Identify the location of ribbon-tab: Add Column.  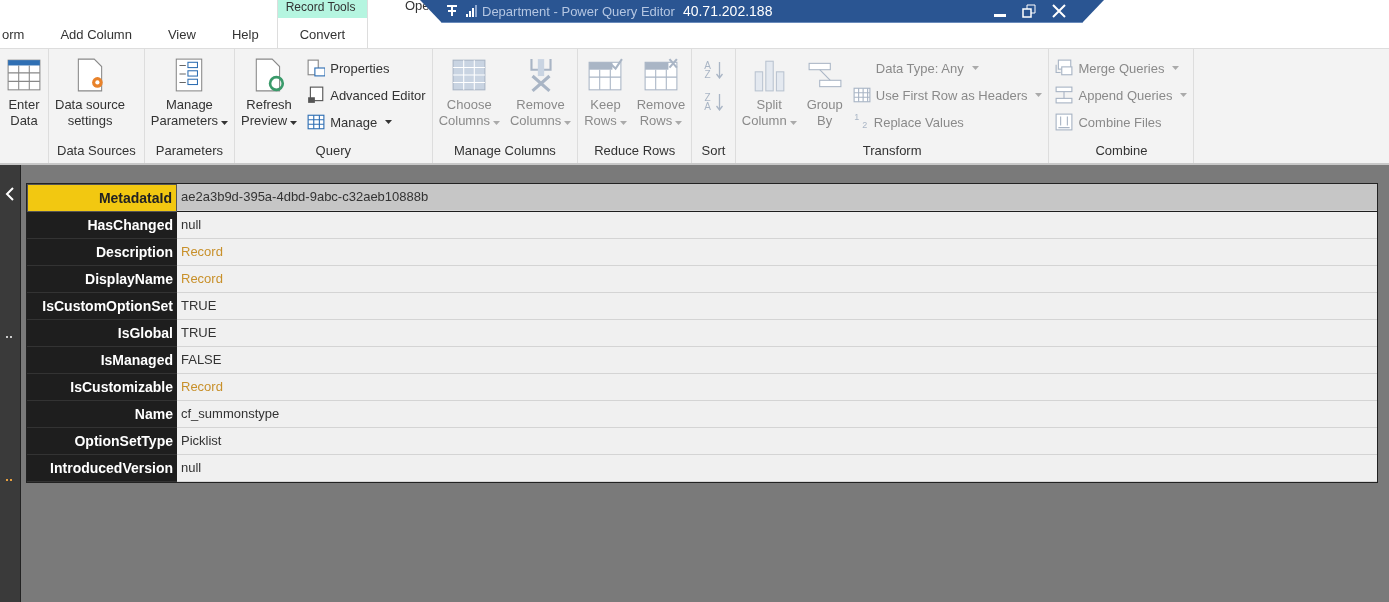
(96, 33).